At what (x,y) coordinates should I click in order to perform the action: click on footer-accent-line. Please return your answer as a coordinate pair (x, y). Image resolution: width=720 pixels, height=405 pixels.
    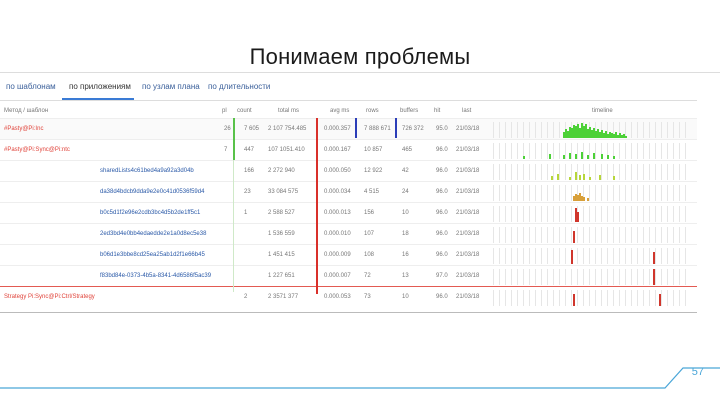
    Looking at the image, I should click on (360, 378).